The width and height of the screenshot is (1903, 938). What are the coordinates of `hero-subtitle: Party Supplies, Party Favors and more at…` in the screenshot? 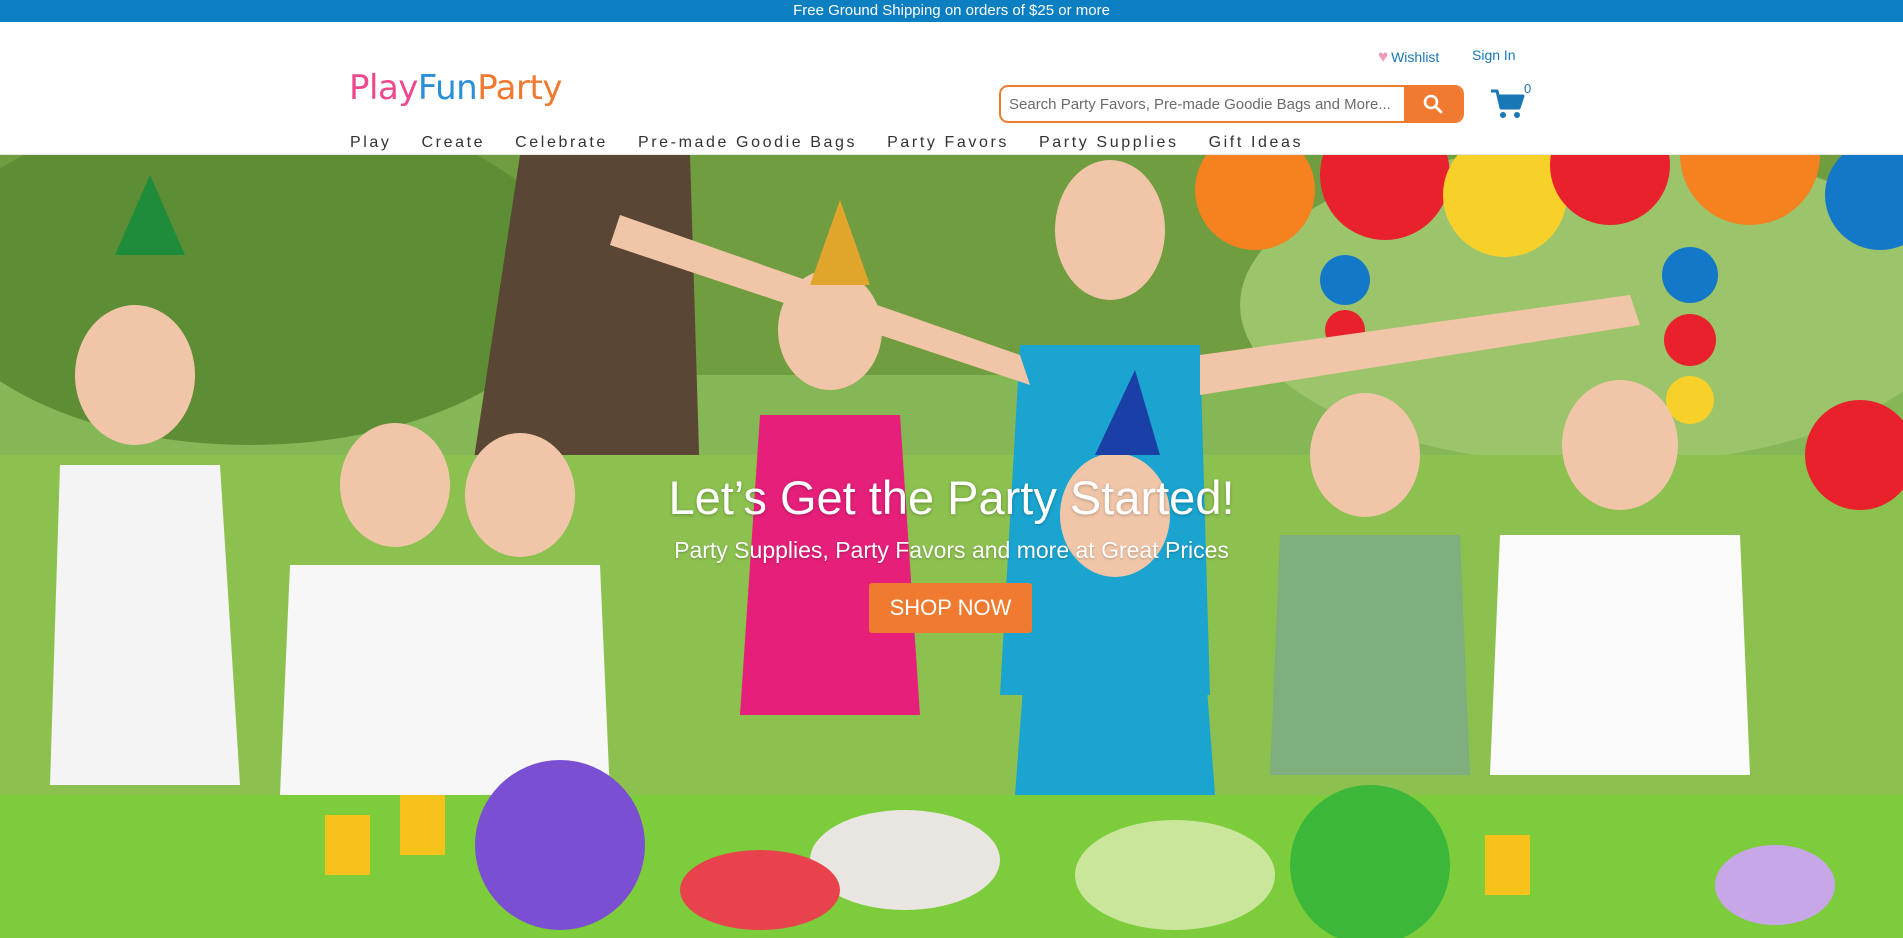 It's located at (951, 550).